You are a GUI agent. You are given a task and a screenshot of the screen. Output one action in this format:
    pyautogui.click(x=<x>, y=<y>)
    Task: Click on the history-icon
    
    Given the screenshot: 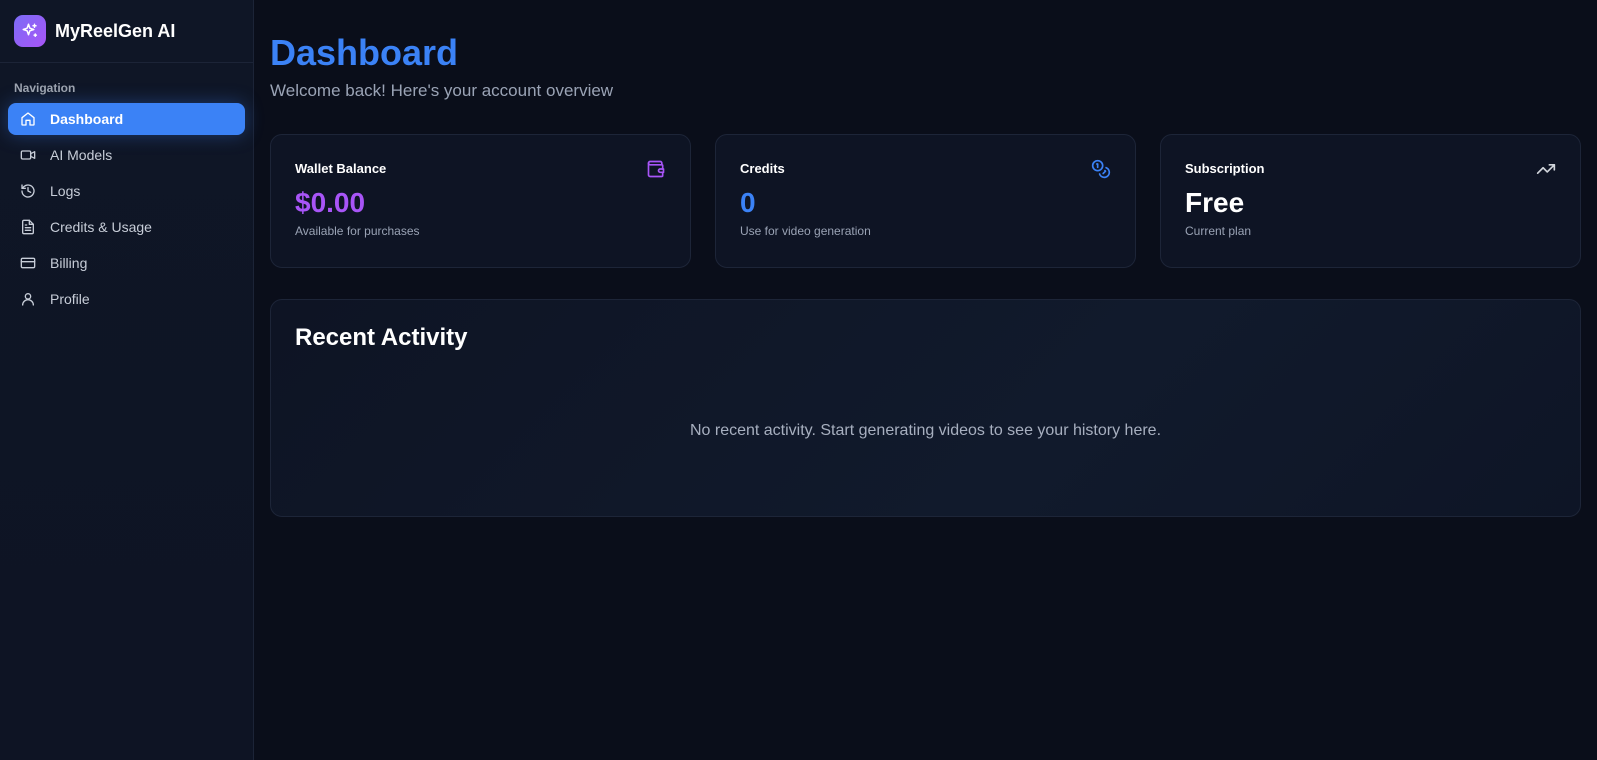 What is the action you would take?
    pyautogui.click(x=28, y=191)
    